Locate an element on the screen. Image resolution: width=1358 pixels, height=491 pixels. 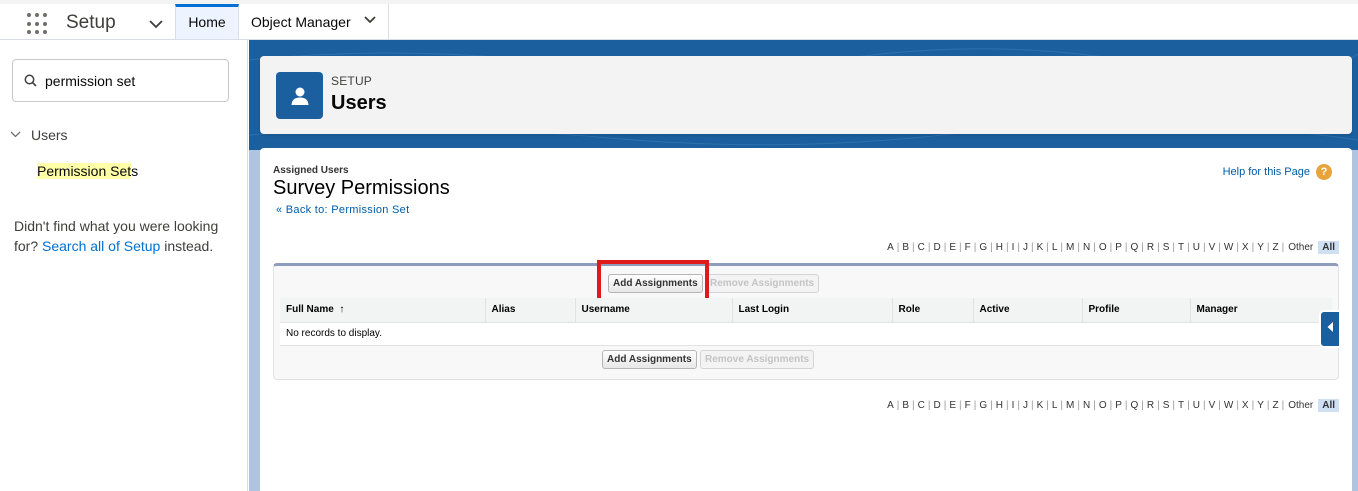
app-launcher-icon is located at coordinates (38, 24).